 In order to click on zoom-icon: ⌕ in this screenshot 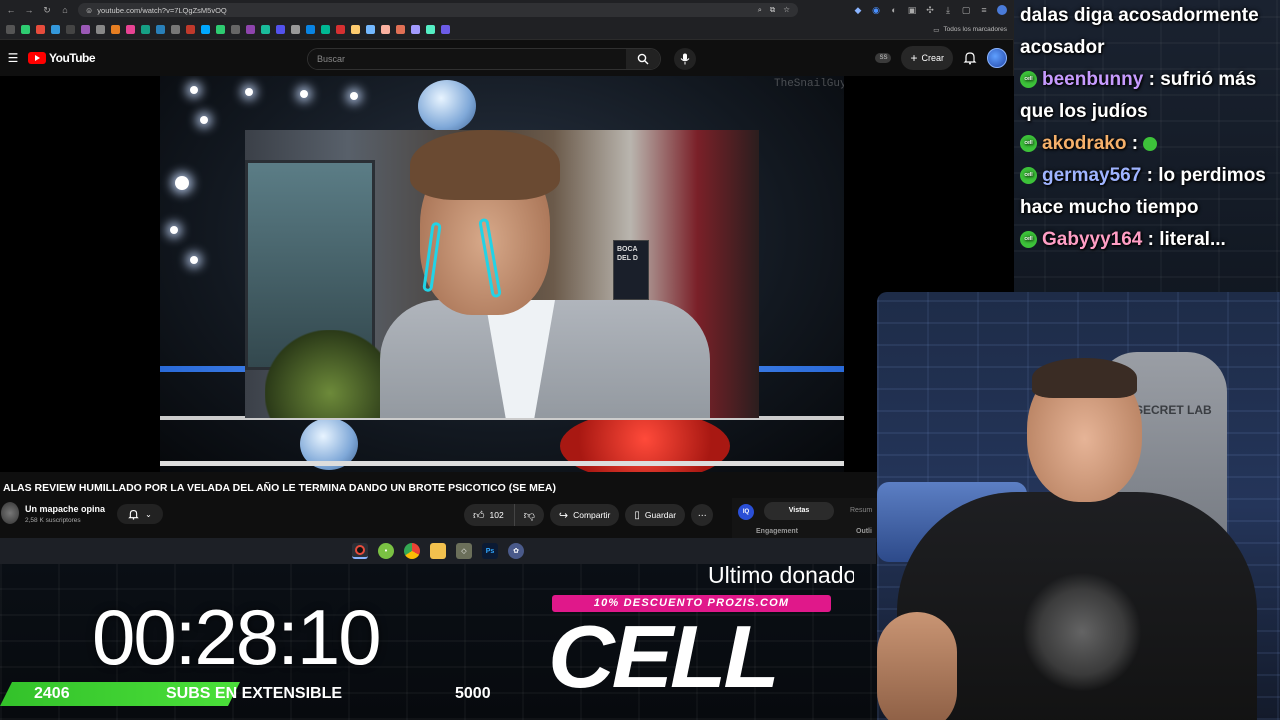, I will do `click(760, 10)`.